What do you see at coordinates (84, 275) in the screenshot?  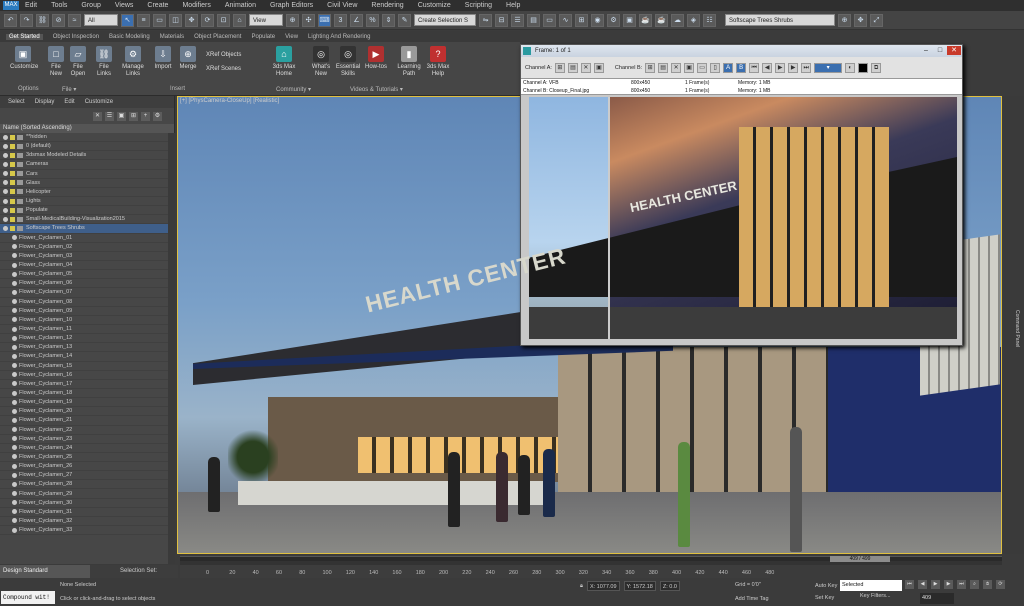 I see `object-row: Flower_Cyclamen_05` at bounding box center [84, 275].